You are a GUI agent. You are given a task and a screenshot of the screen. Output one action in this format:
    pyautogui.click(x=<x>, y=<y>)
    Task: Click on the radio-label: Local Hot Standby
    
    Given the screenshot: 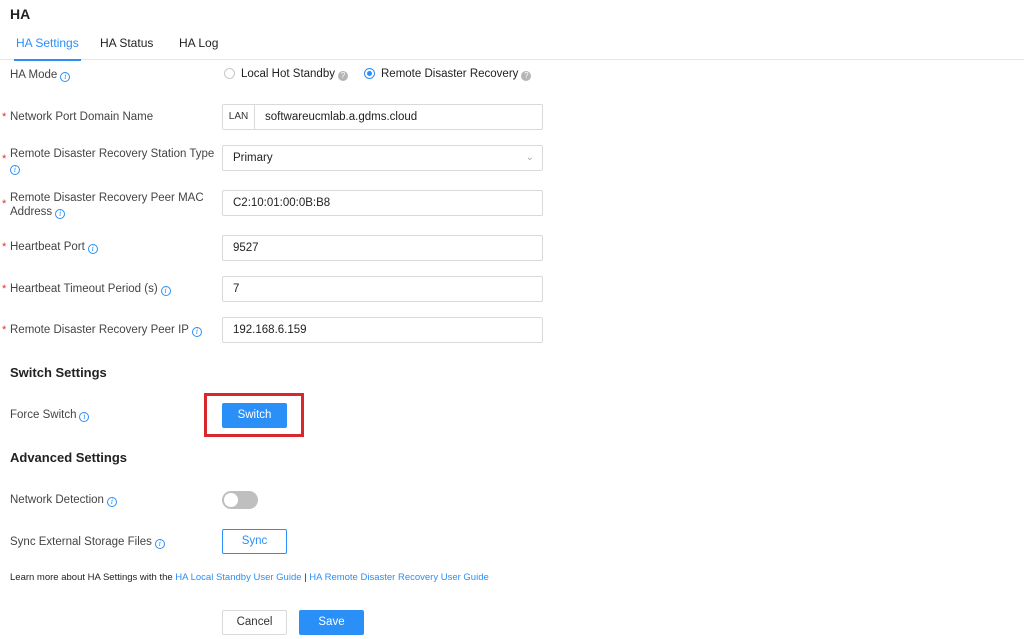 What is the action you would take?
    pyautogui.click(x=288, y=74)
    